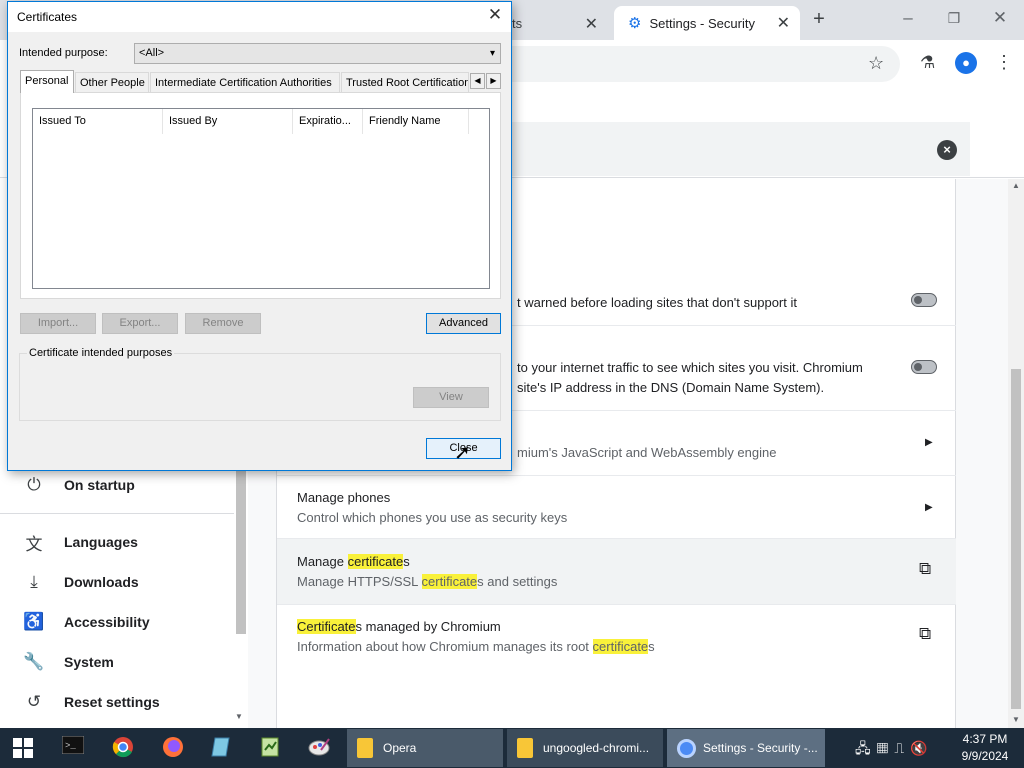  What do you see at coordinates (117, 485) in the screenshot?
I see `sidebar-item-on-startup: ⏻ On startup` at bounding box center [117, 485].